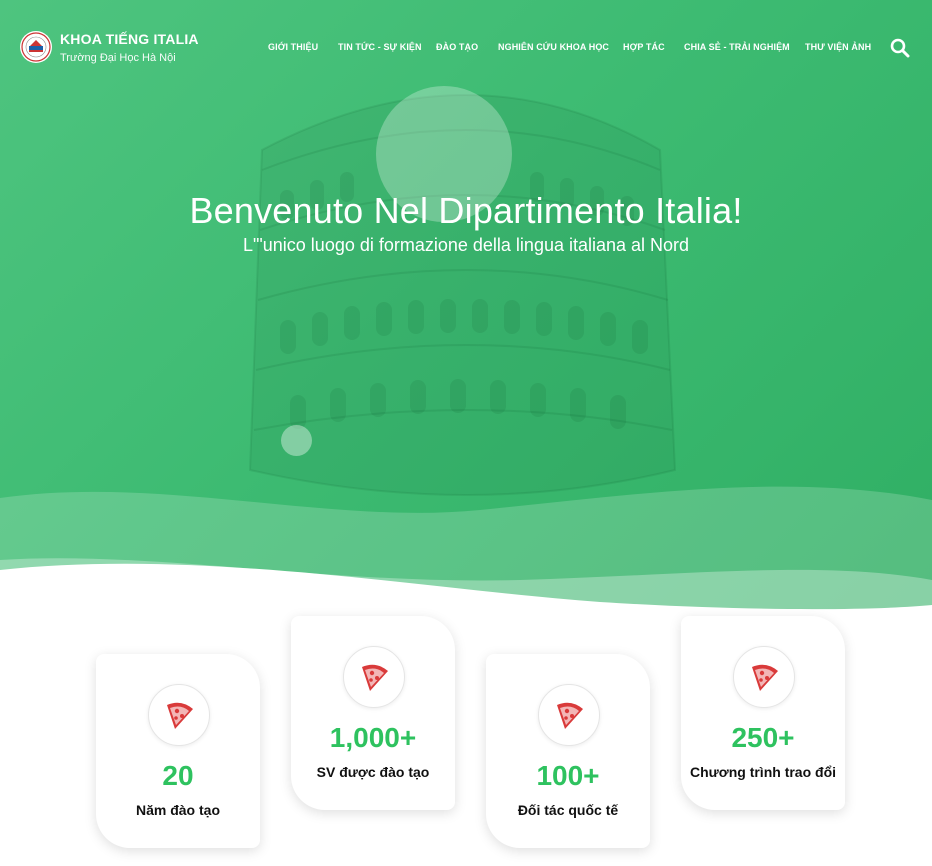 The image size is (932, 866). What do you see at coordinates (457, 47) in the screenshot?
I see `nav-item-dao-tao: ĐÀO TẠO` at bounding box center [457, 47].